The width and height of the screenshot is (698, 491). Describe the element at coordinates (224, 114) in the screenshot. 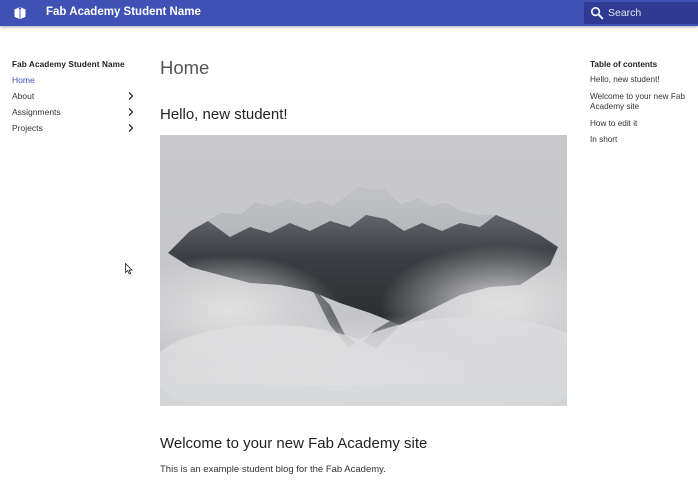

I see `section-heading-hello: Hello, new student!` at that location.